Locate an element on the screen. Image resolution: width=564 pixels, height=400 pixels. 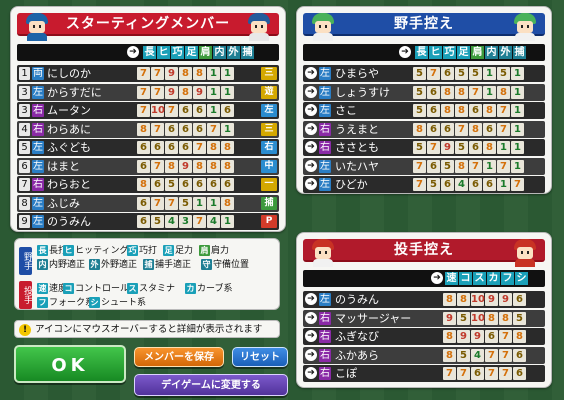
player-name: わらあに is located at coordinates (69, 129).